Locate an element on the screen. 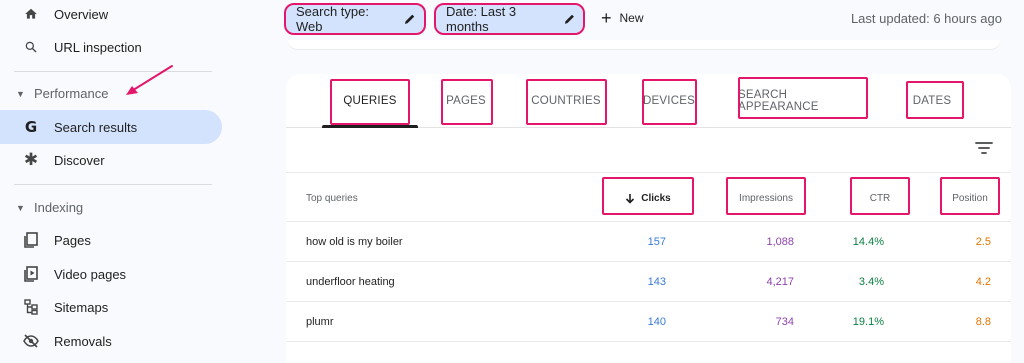  table-row: underfloor heating 143 4,217 3.4% 4.2 is located at coordinates (648, 282).